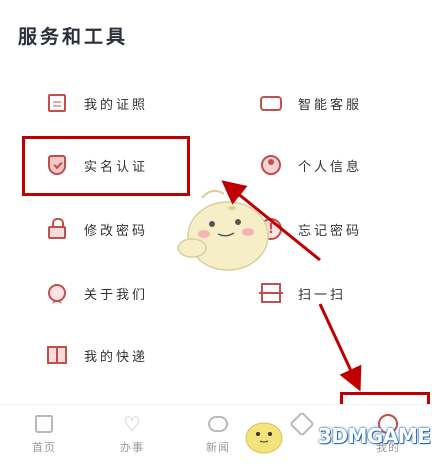  Describe the element at coordinates (264, 438) in the screenshot. I see `watermark-mascot` at that location.